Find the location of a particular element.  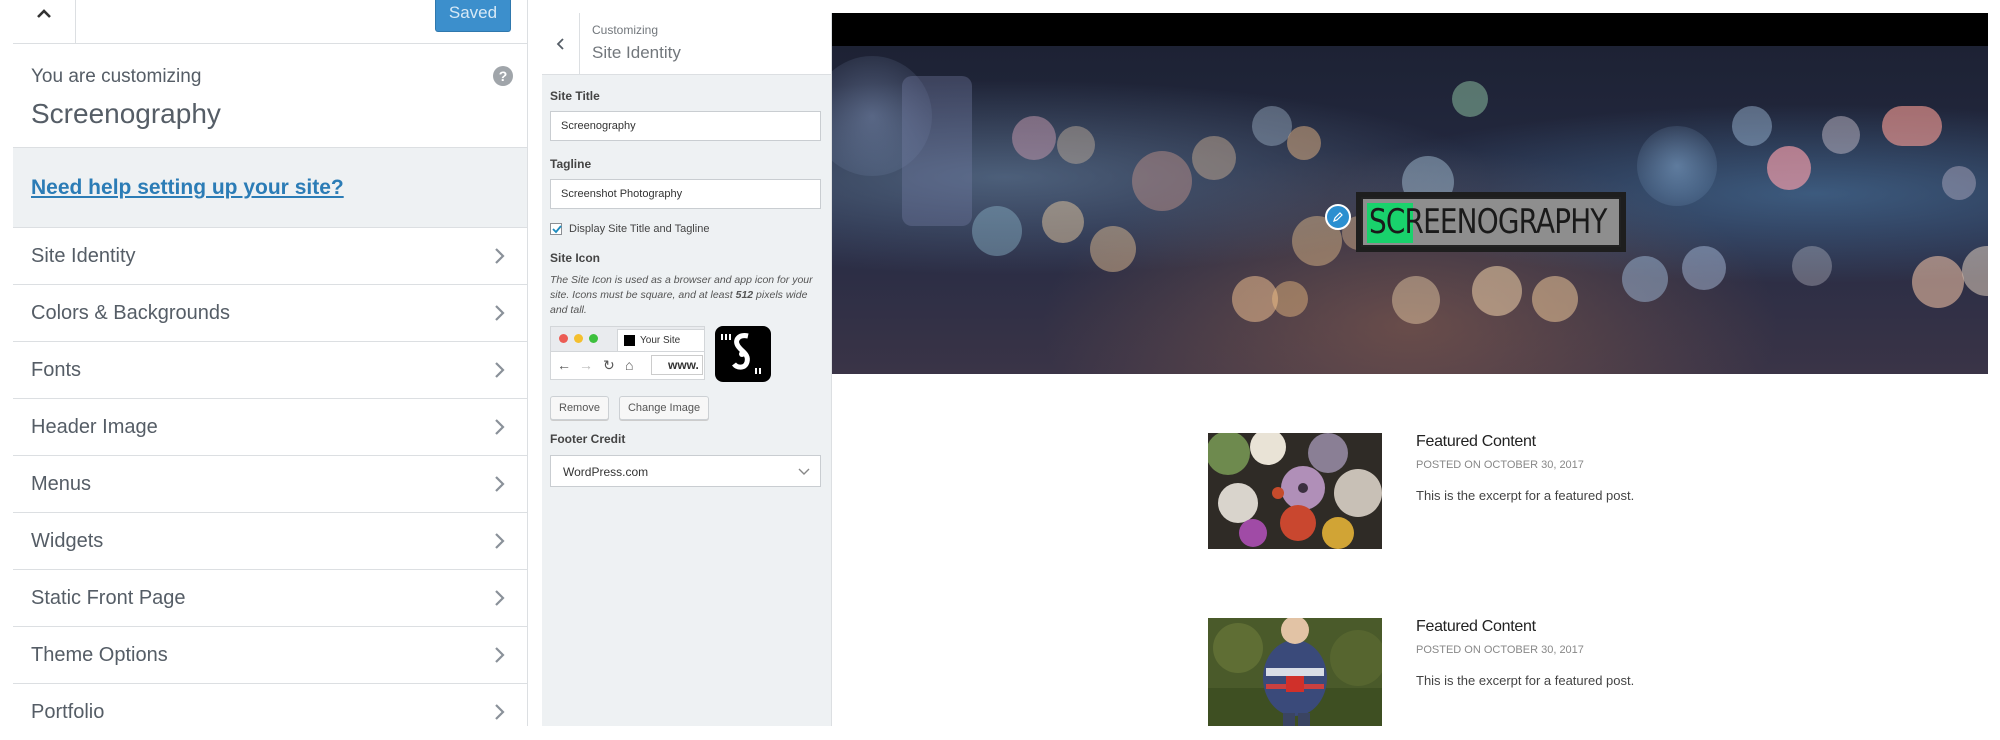

child-image-icon is located at coordinates (1295, 672).